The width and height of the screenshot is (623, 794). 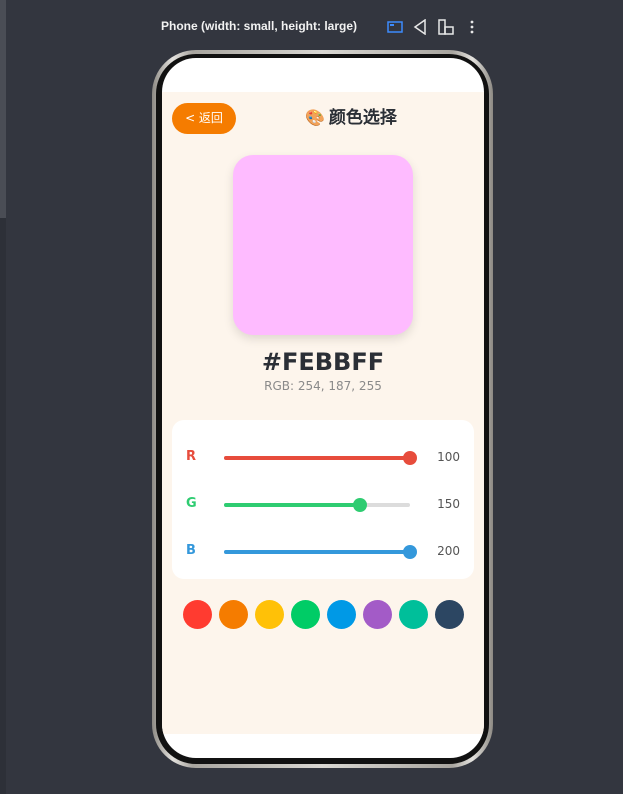 I want to click on preset-color-orange, so click(x=233, y=614).